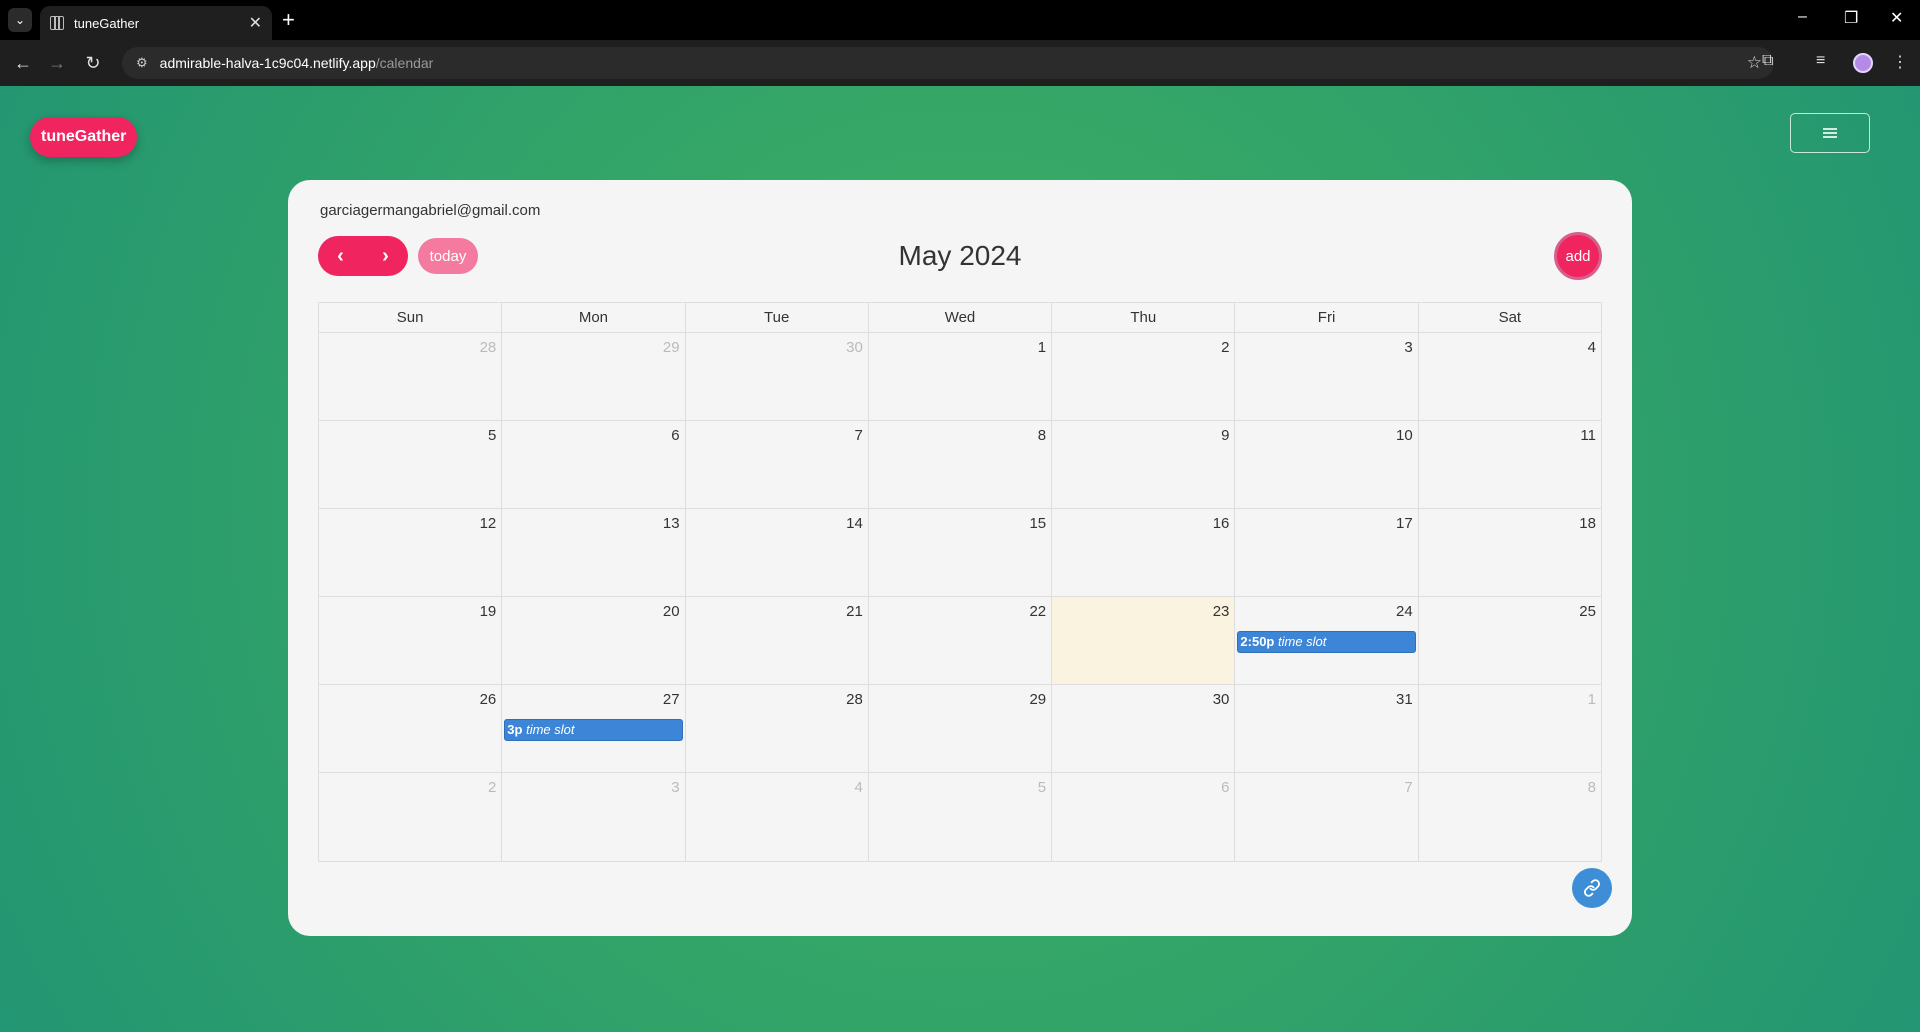 The width and height of the screenshot is (1920, 1032). What do you see at coordinates (961, 640) in the screenshot?
I see `day-cell: 22` at bounding box center [961, 640].